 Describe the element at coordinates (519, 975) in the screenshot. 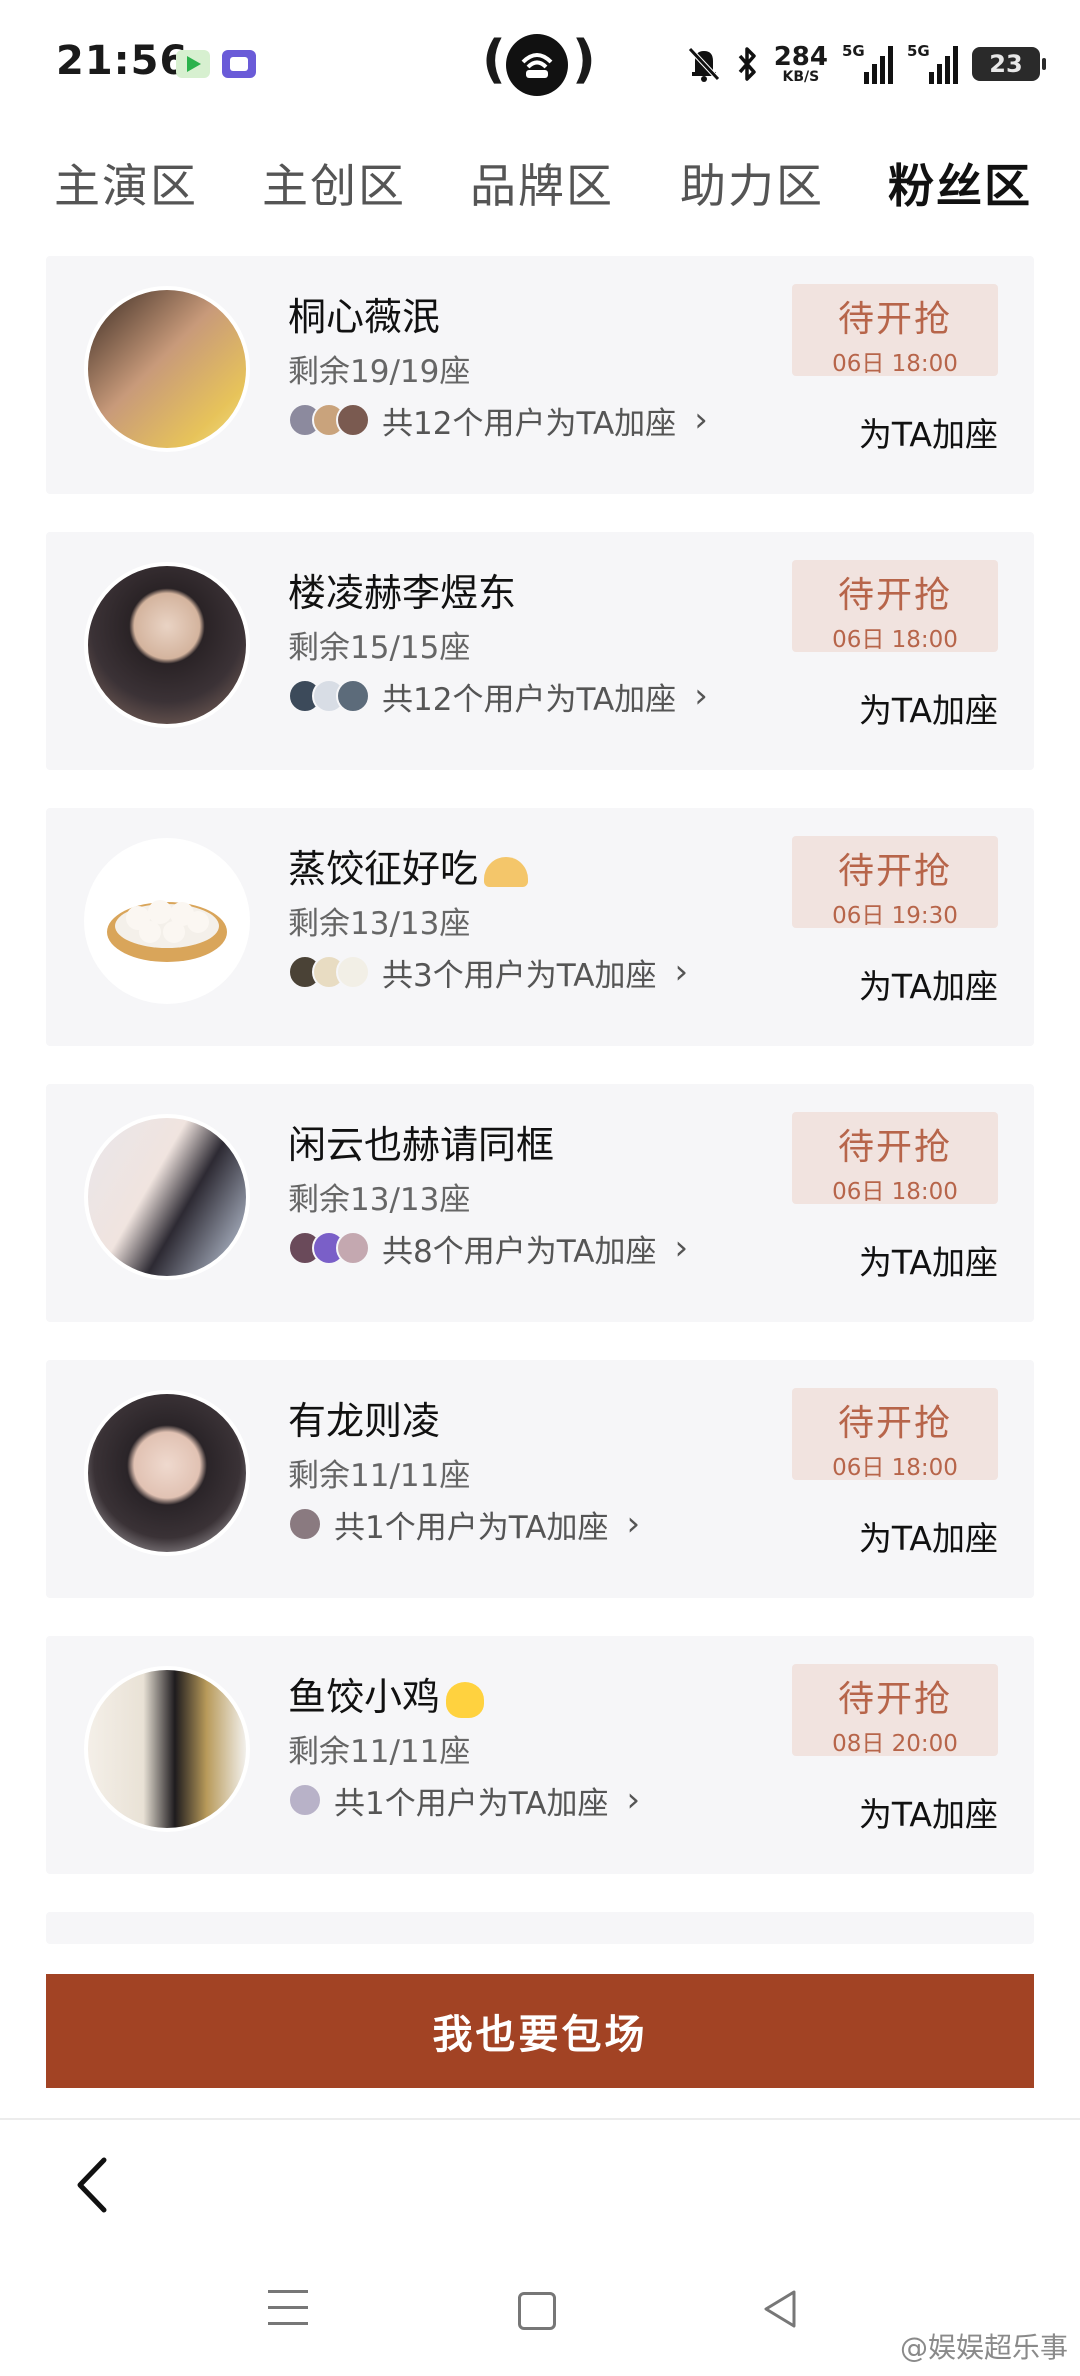

I see `supporters-count: 共3个用户为TA加座` at that location.